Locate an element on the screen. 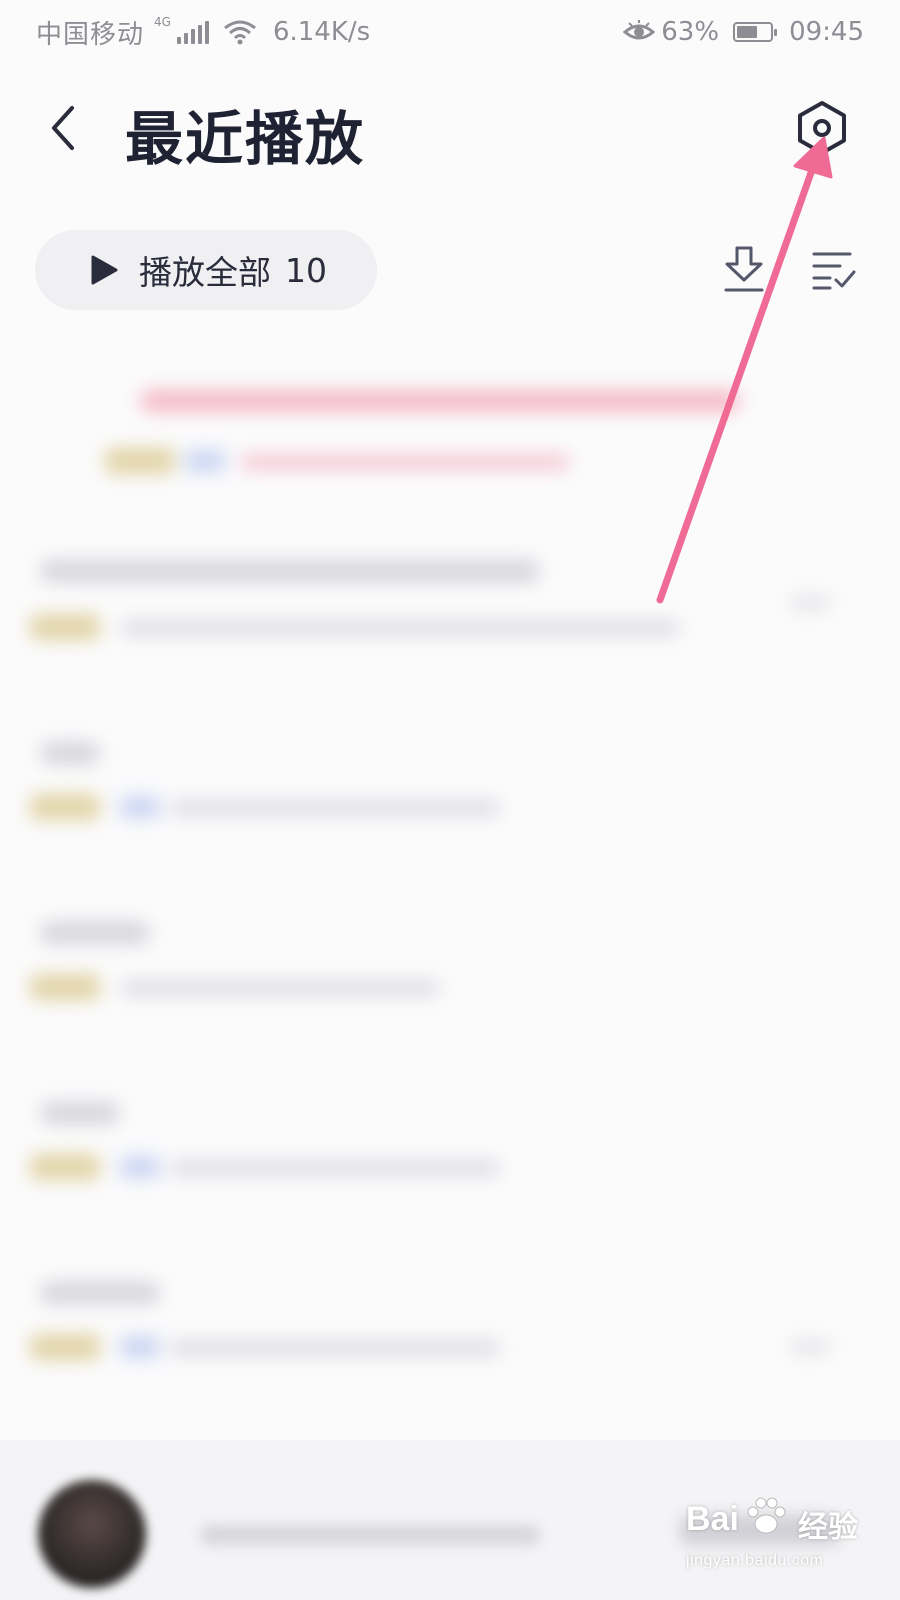  paw-icon is located at coordinates (766, 1515).